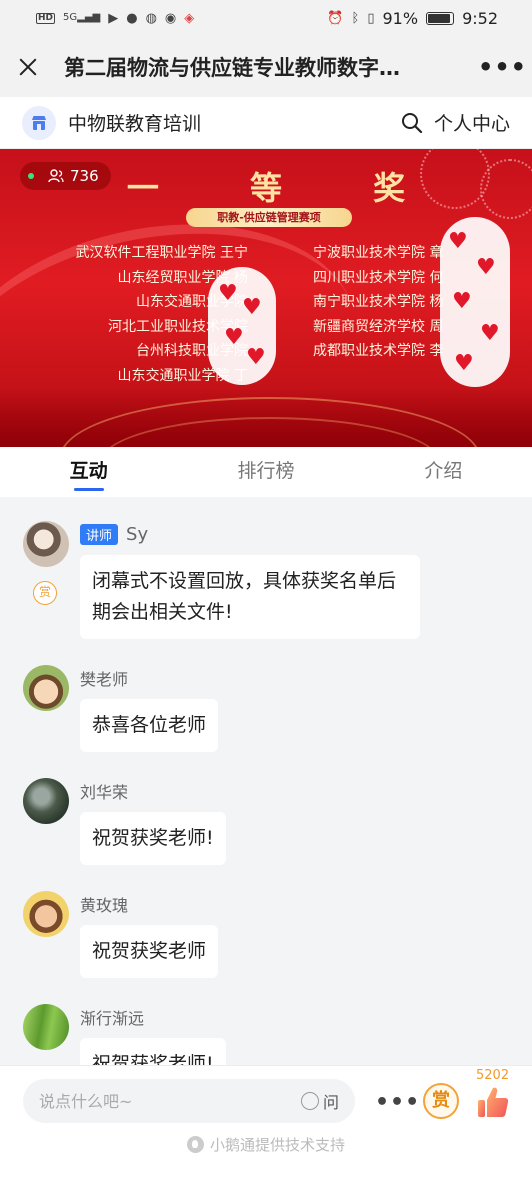 This screenshot has height=1181, width=532. What do you see at coordinates (286, 1017) in the screenshot?
I see `message-header: 渐行渐远` at bounding box center [286, 1017].